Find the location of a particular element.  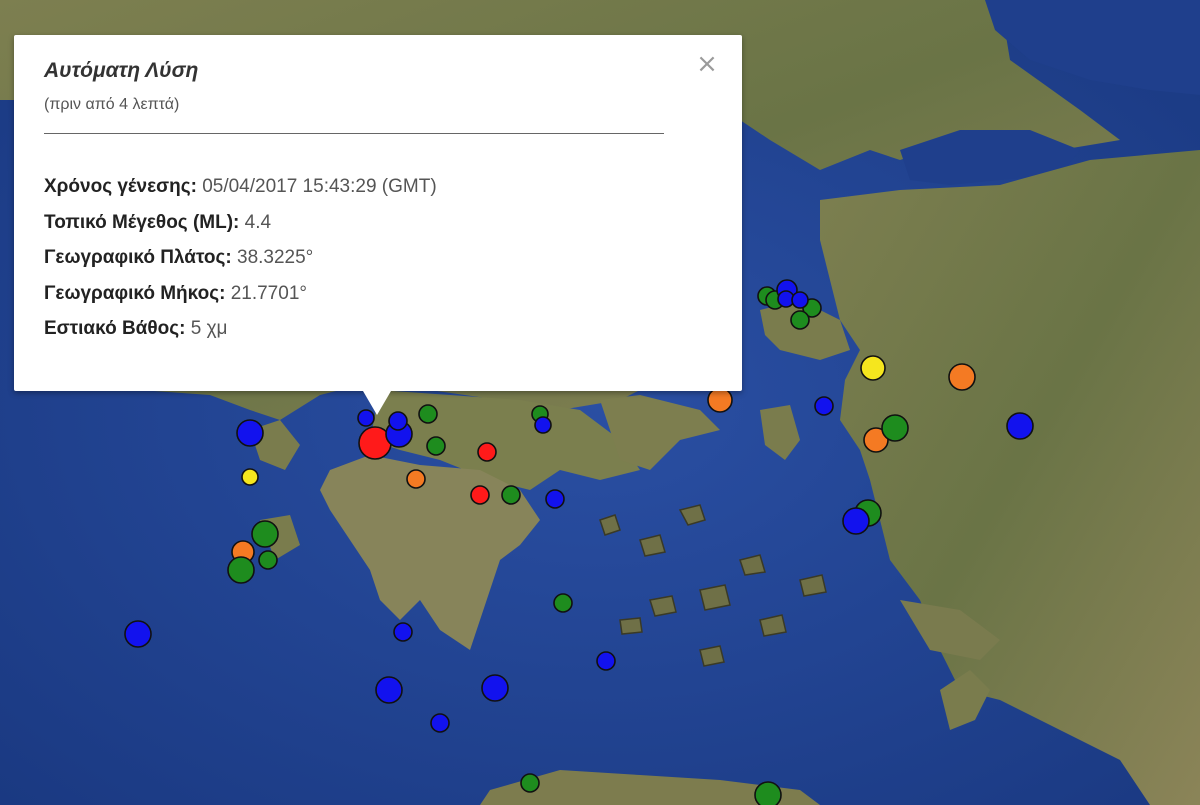

field-value: 38.3225° is located at coordinates (275, 257).